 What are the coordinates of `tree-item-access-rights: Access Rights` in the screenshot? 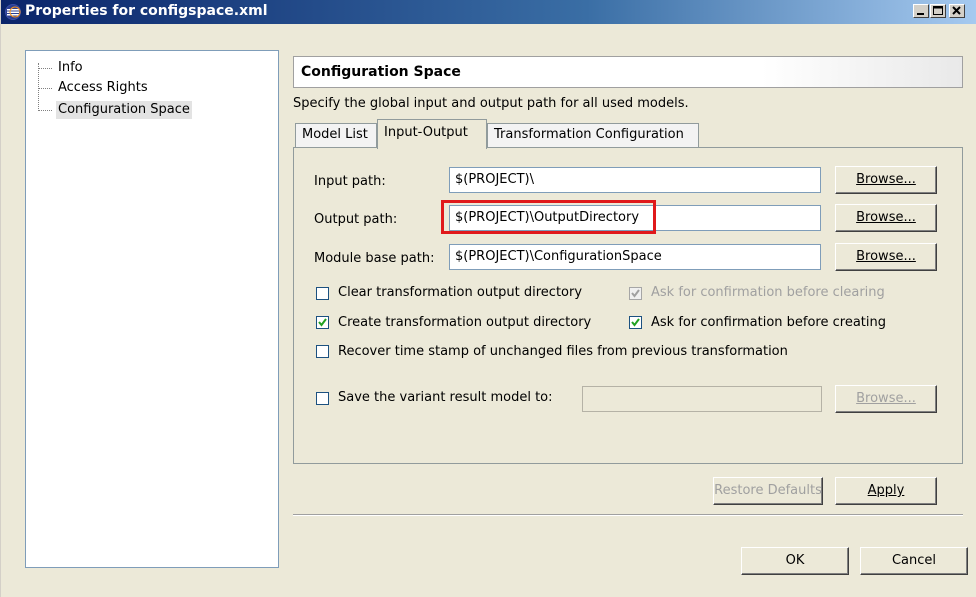 It's located at (103, 88).